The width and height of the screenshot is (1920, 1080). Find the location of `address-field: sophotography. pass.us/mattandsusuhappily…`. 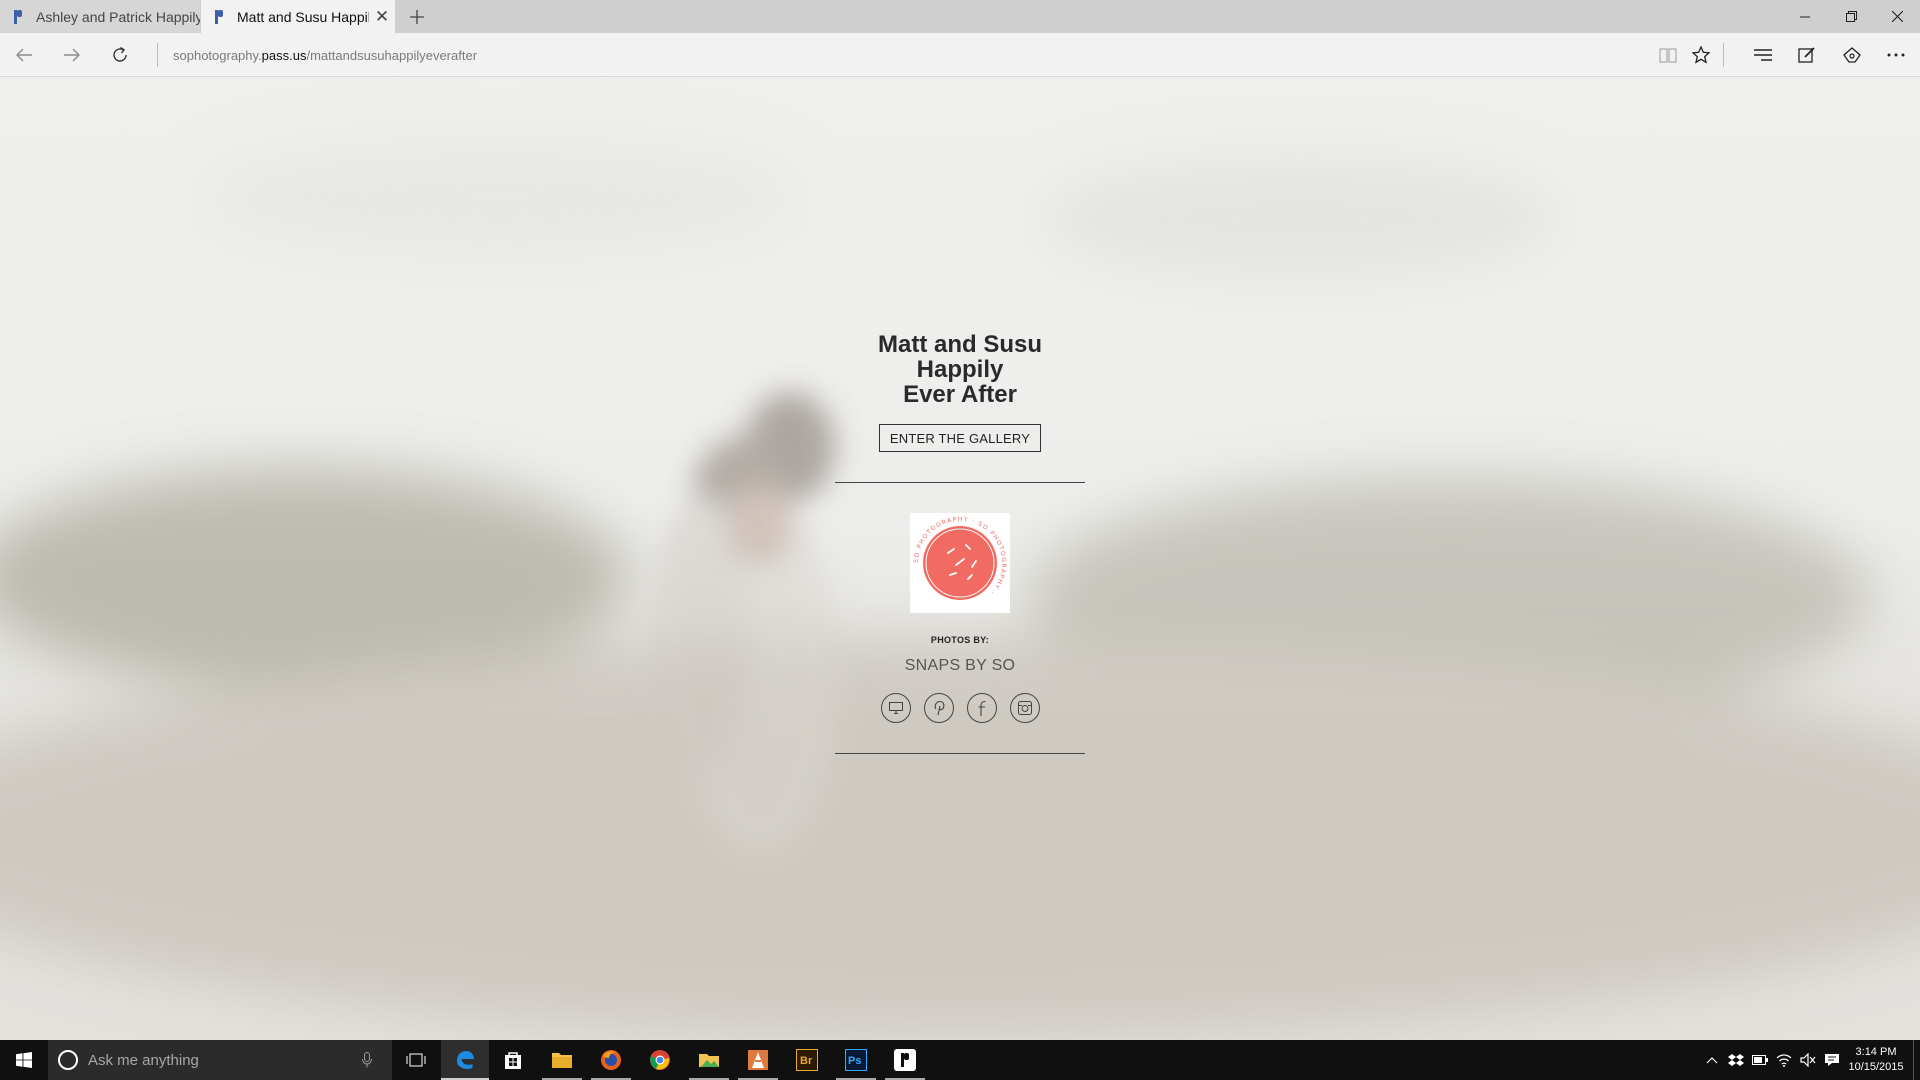

address-field: sophotography. pass.us/mattandsusuhappily… is located at coordinates (325, 55).